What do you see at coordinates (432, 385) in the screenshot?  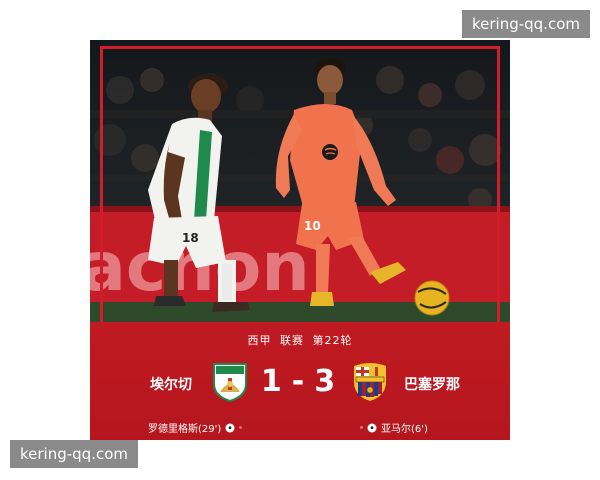 I see `away-team-name: 巴塞罗那` at bounding box center [432, 385].